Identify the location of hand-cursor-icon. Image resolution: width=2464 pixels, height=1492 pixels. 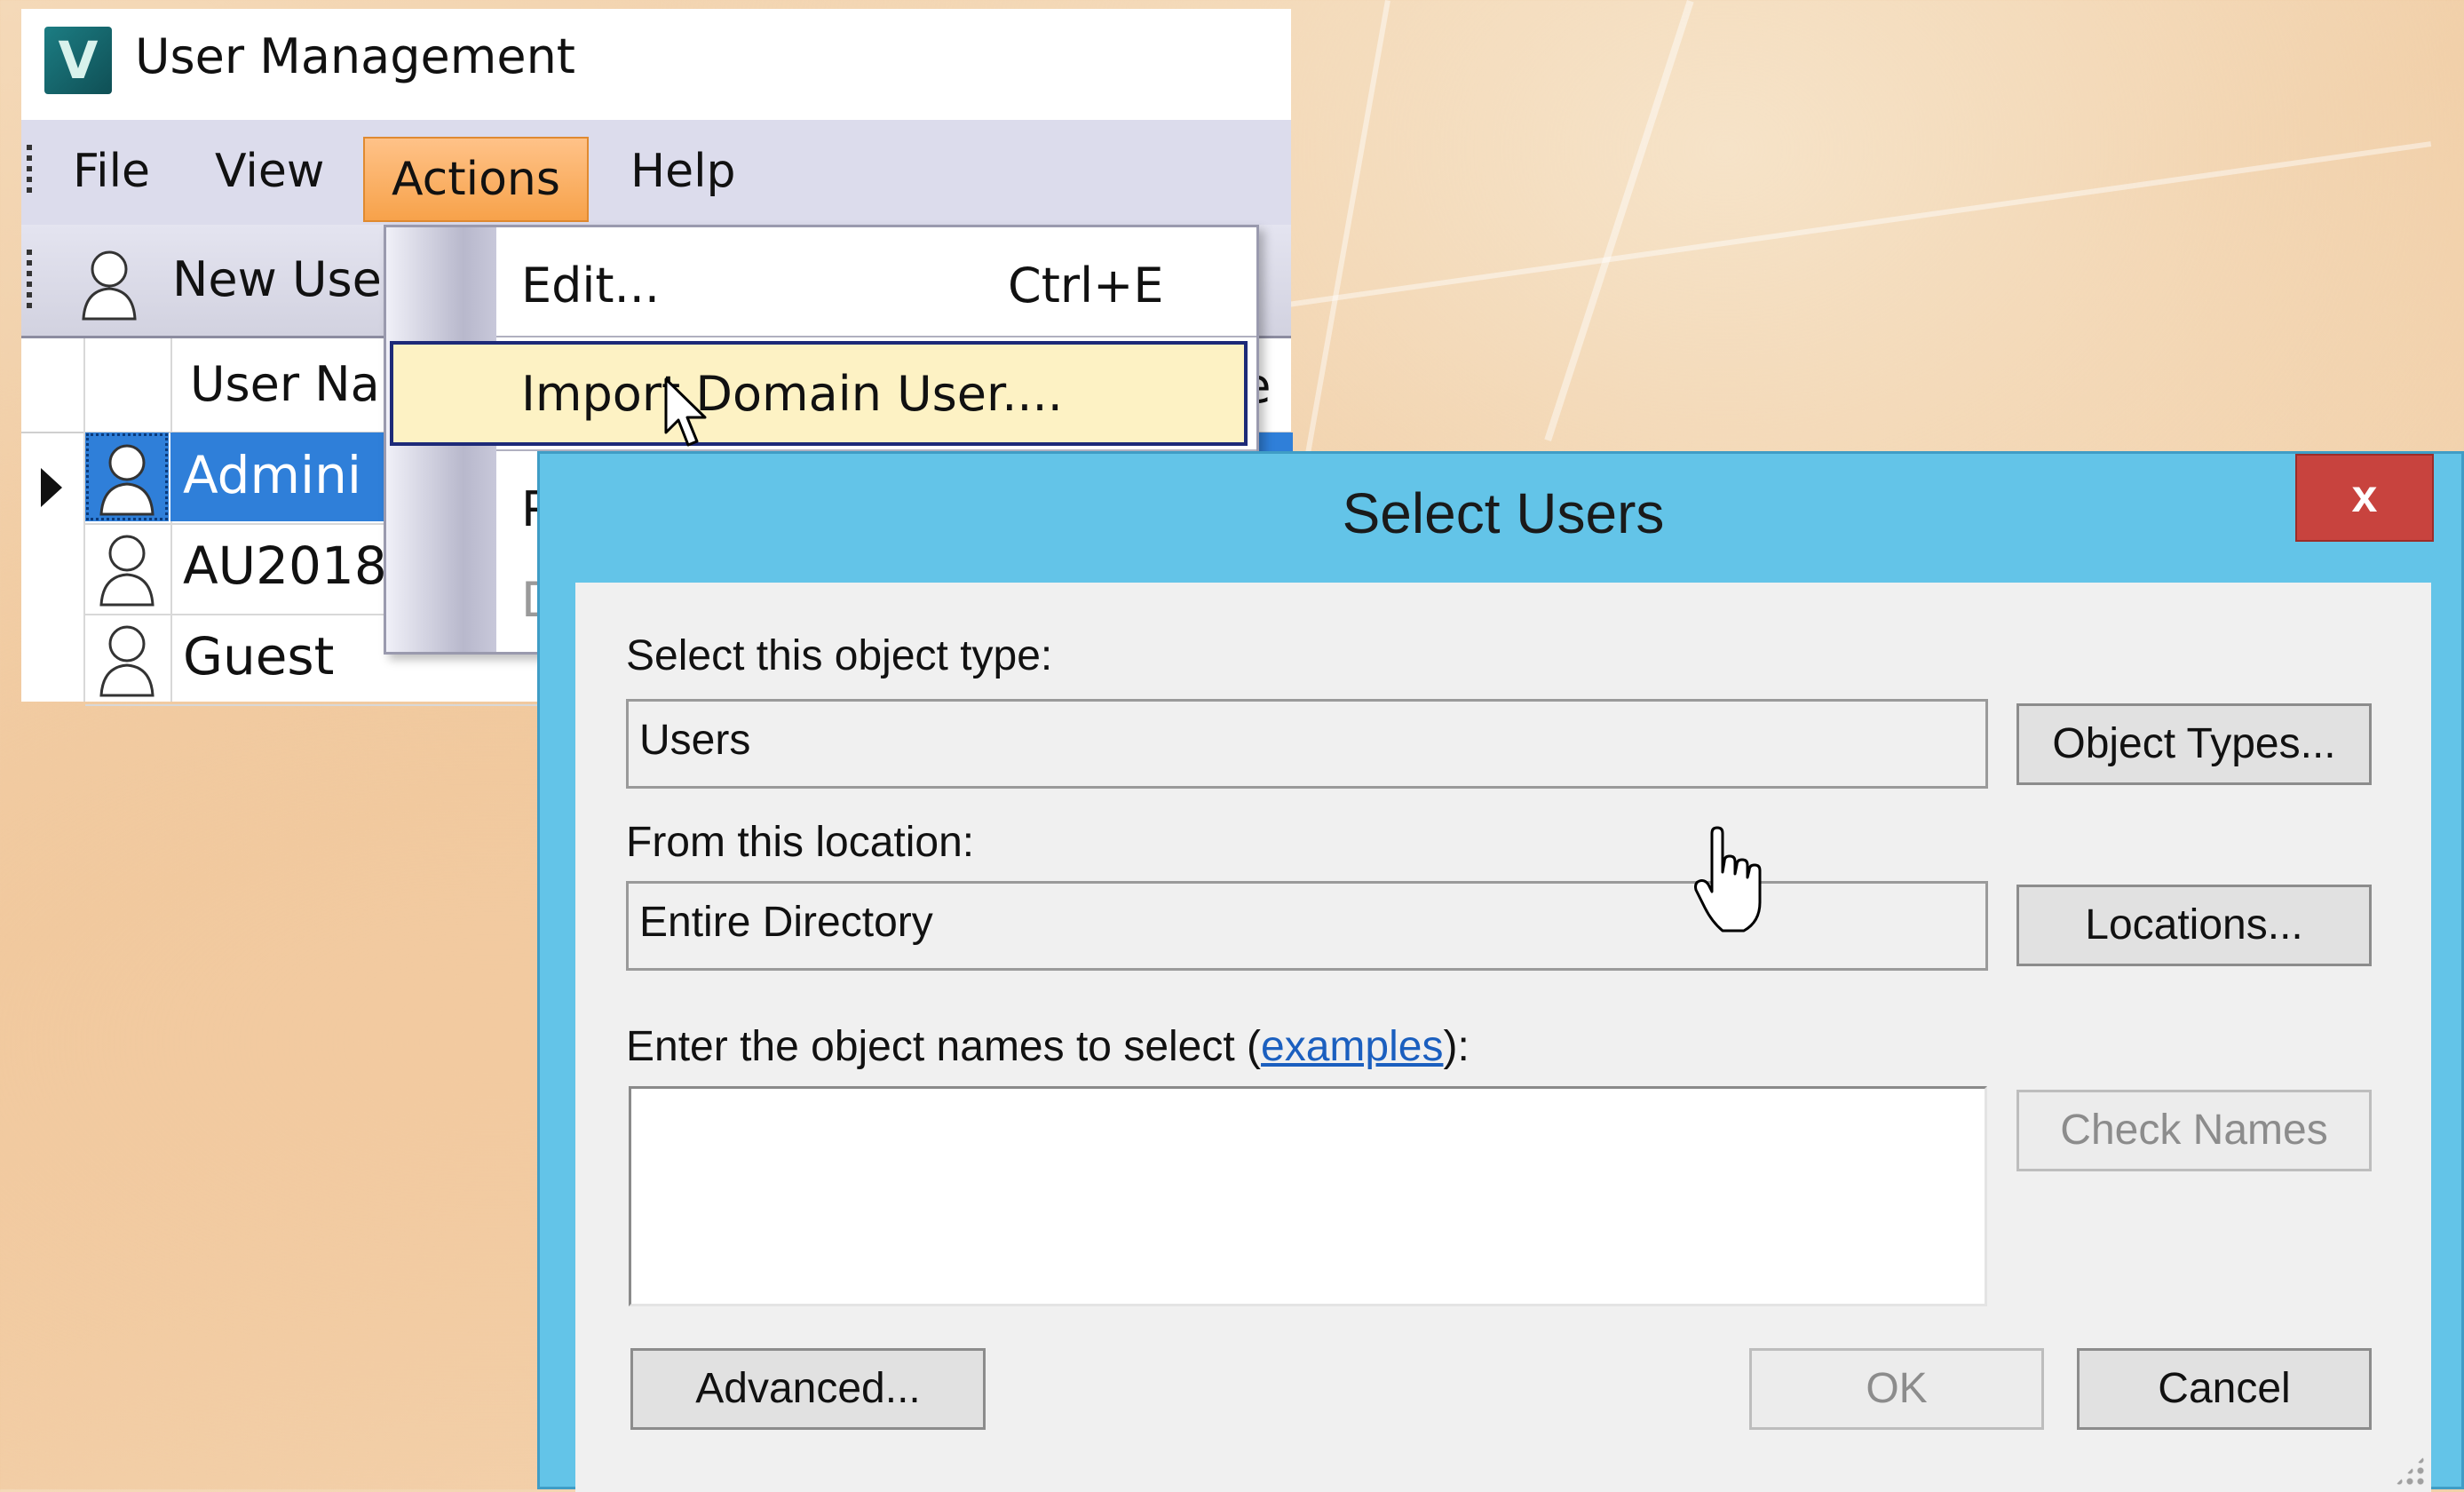
(1731, 883).